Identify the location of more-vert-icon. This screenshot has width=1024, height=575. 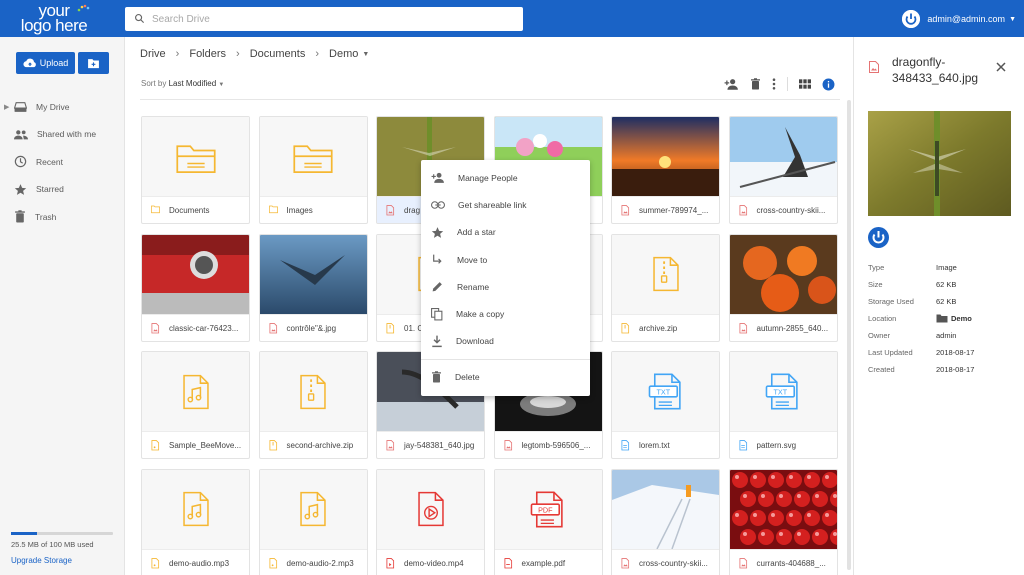
(774, 84).